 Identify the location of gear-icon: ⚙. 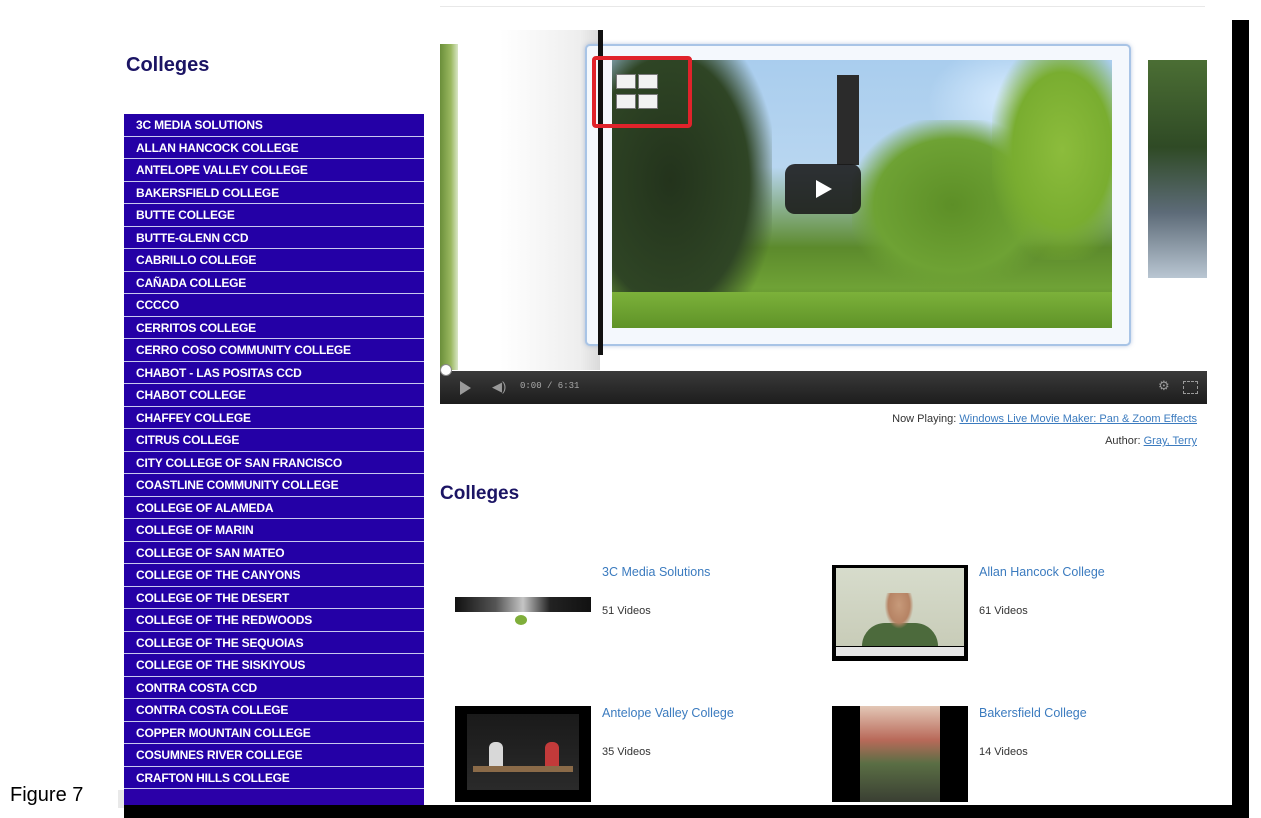
(1165, 386).